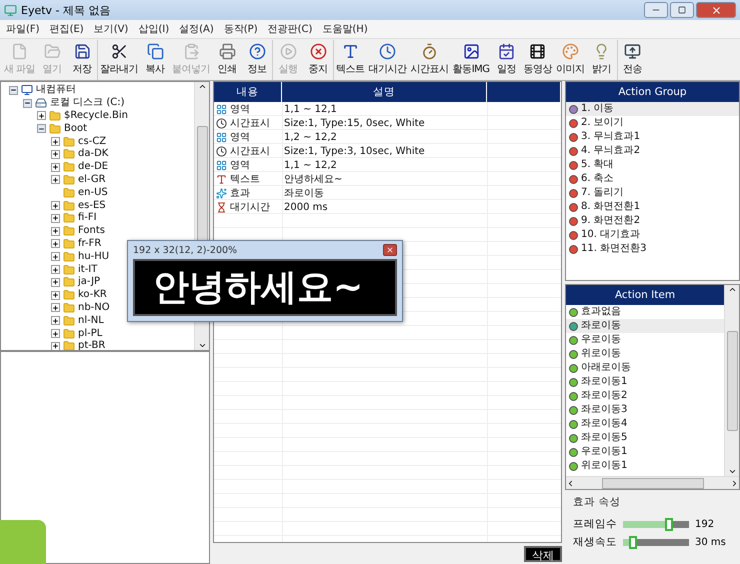  I want to click on menu-item: 편집(E), so click(67, 29).